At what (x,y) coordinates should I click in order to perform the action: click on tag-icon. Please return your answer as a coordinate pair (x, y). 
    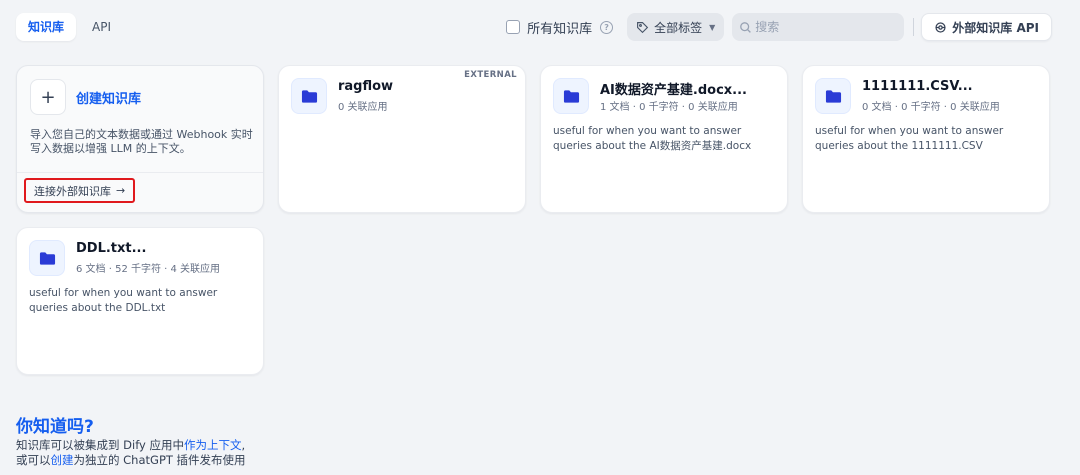
    Looking at the image, I should click on (643, 27).